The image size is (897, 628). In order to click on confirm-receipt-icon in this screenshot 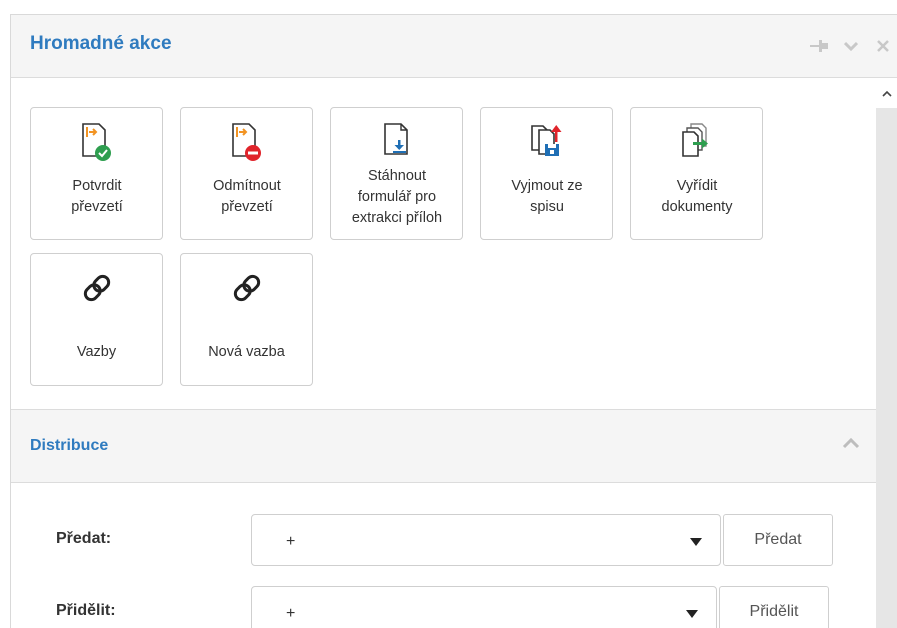, I will do `click(96, 142)`.